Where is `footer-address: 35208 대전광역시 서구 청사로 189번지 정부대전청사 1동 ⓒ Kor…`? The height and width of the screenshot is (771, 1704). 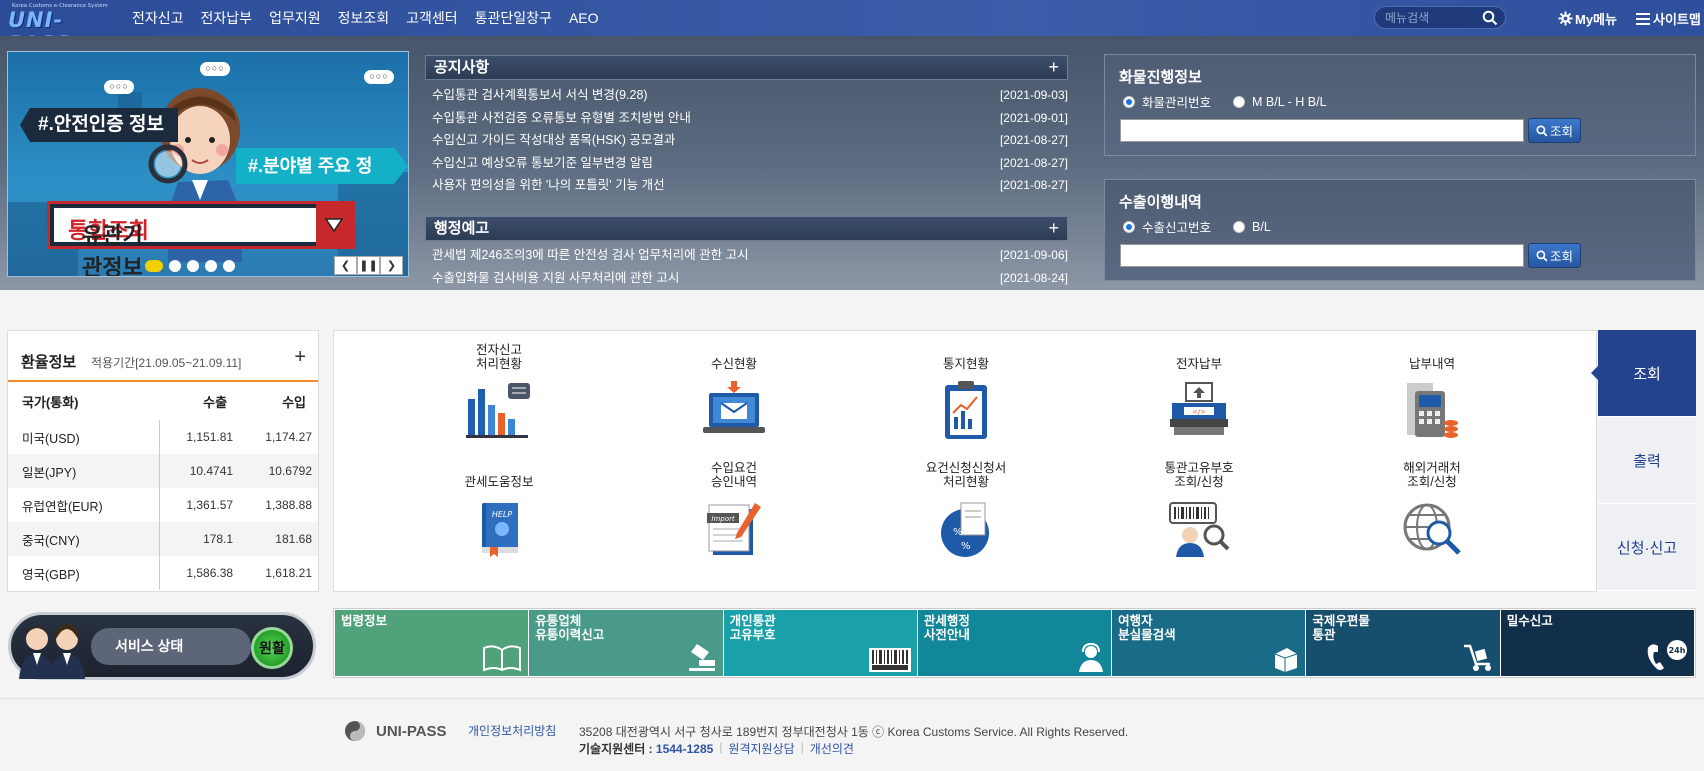
footer-address: 35208 대전광역시 서구 청사로 189번지 정부대전청사 1동 ⓒ Kor… is located at coordinates (854, 732).